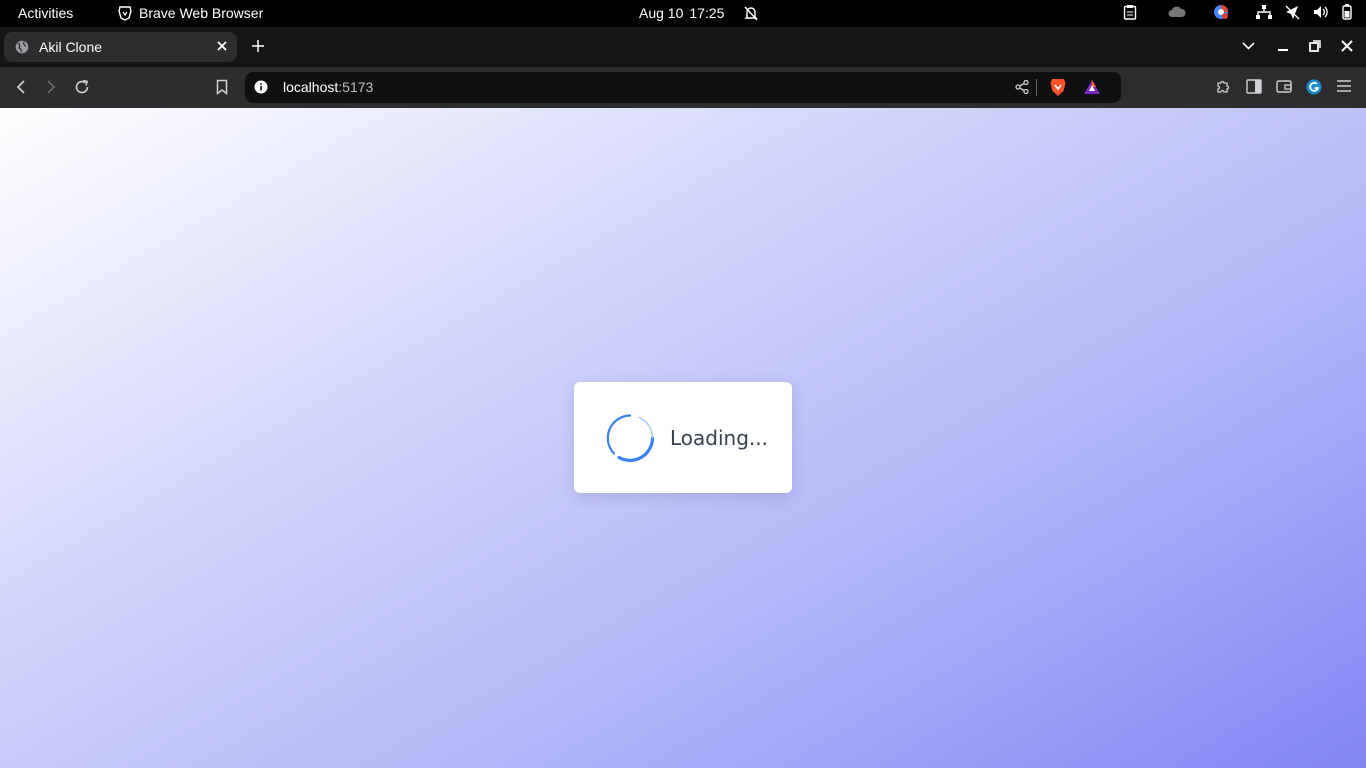 This screenshot has height=768, width=1366. I want to click on close-tab-icon, so click(222, 46).